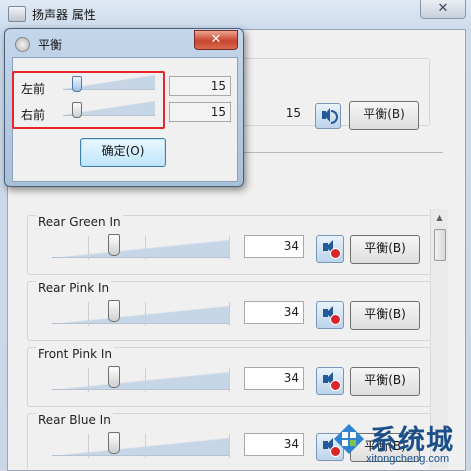  What do you see at coordinates (200, 86) in the screenshot?
I see `left-front-value-field: 15` at bounding box center [200, 86].